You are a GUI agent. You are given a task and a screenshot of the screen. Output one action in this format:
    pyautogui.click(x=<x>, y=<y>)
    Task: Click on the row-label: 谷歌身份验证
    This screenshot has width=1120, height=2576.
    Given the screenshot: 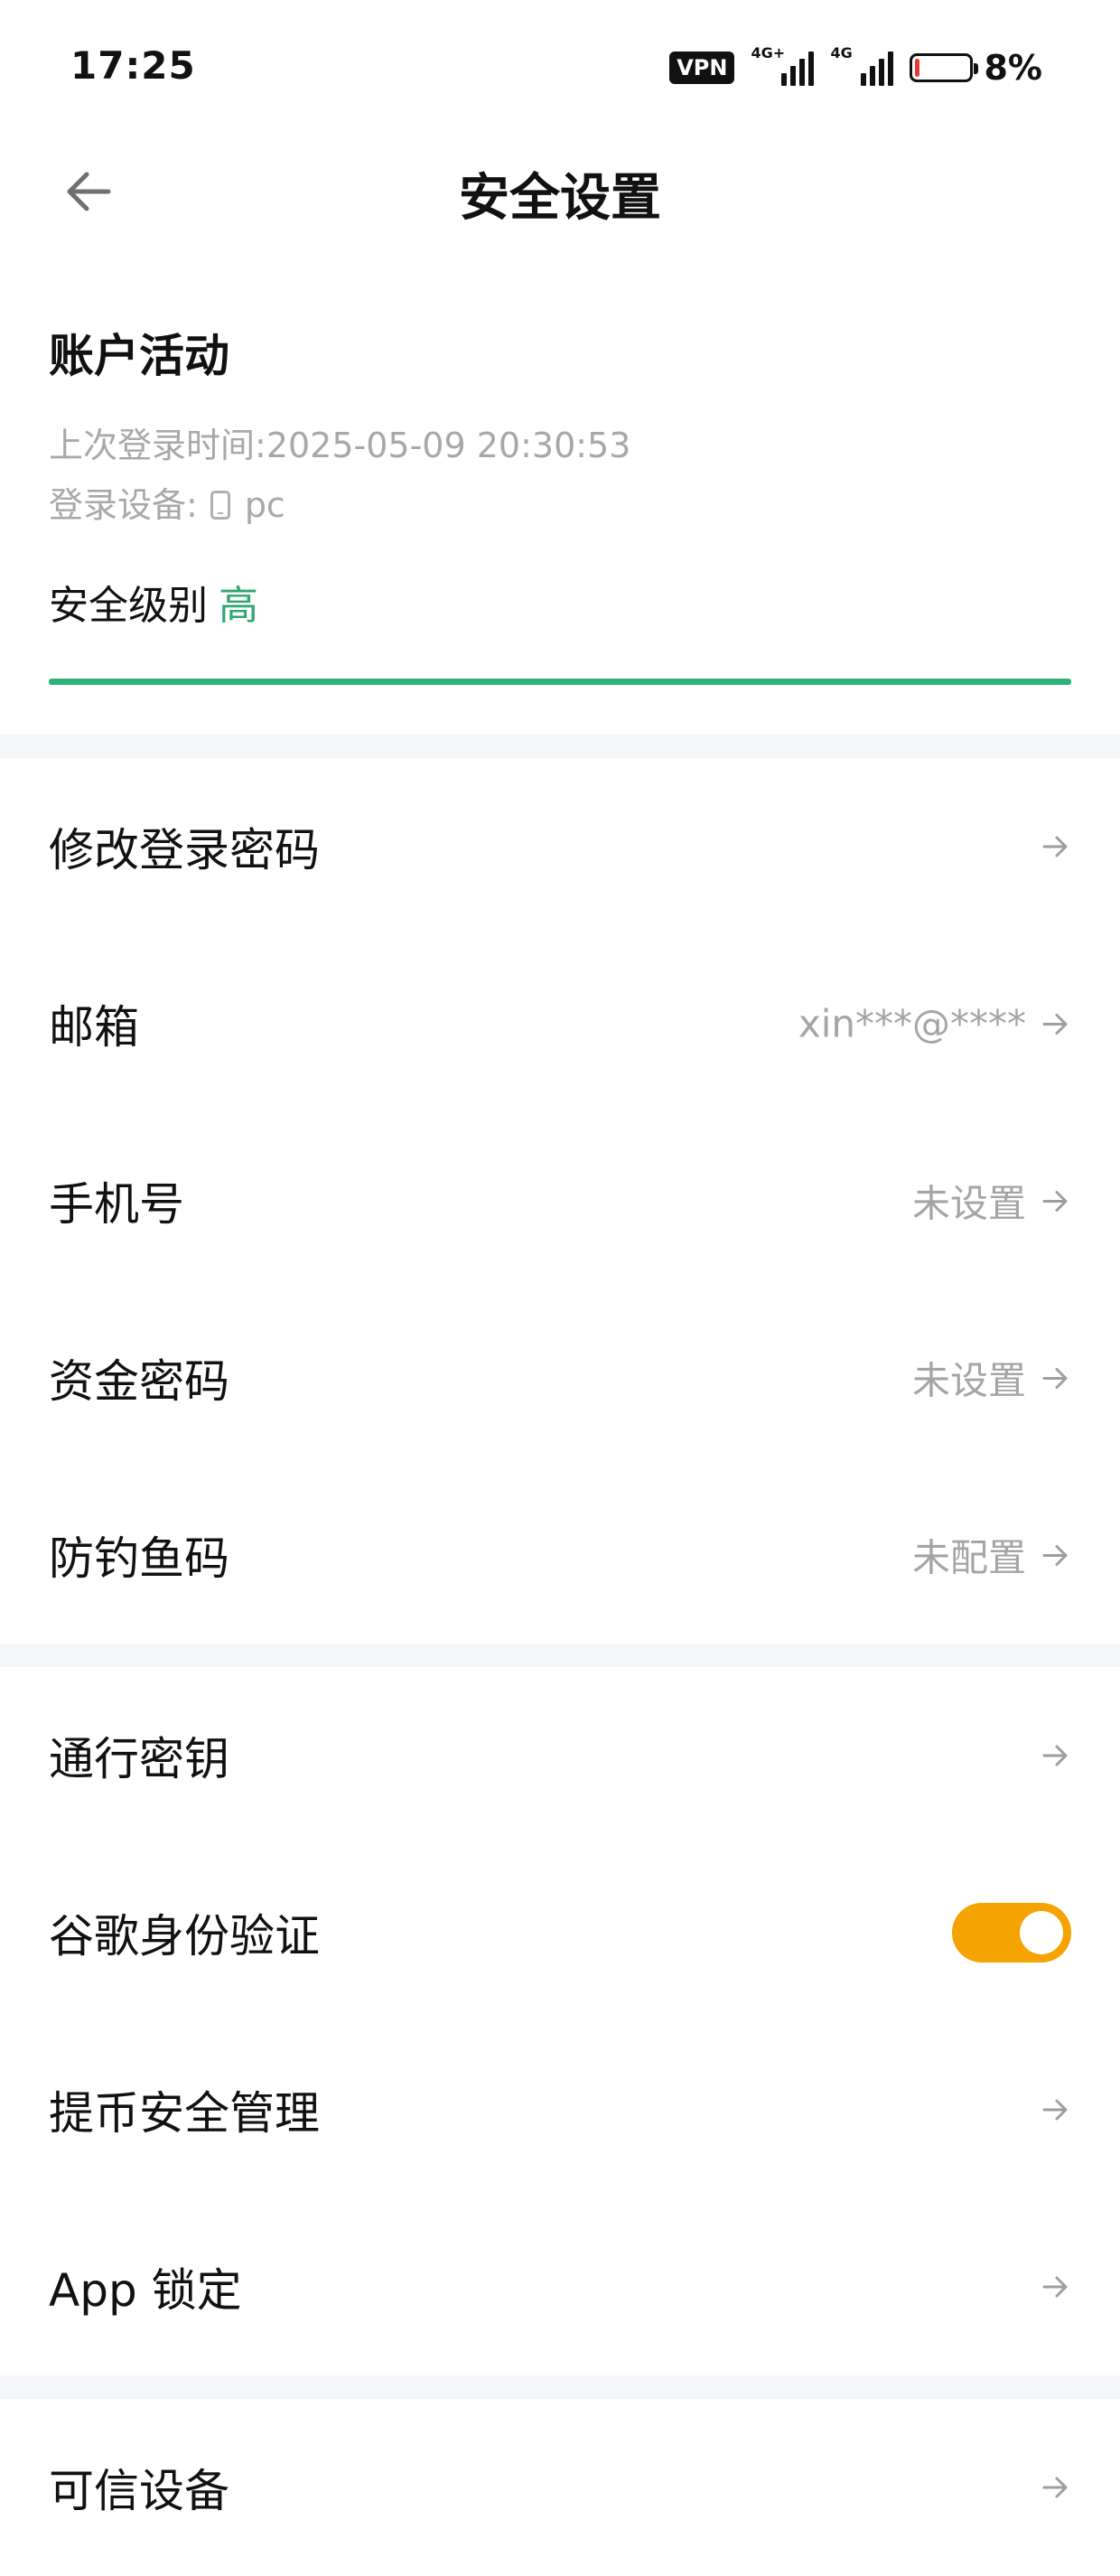 What is the action you would take?
    pyautogui.click(x=185, y=1936)
    